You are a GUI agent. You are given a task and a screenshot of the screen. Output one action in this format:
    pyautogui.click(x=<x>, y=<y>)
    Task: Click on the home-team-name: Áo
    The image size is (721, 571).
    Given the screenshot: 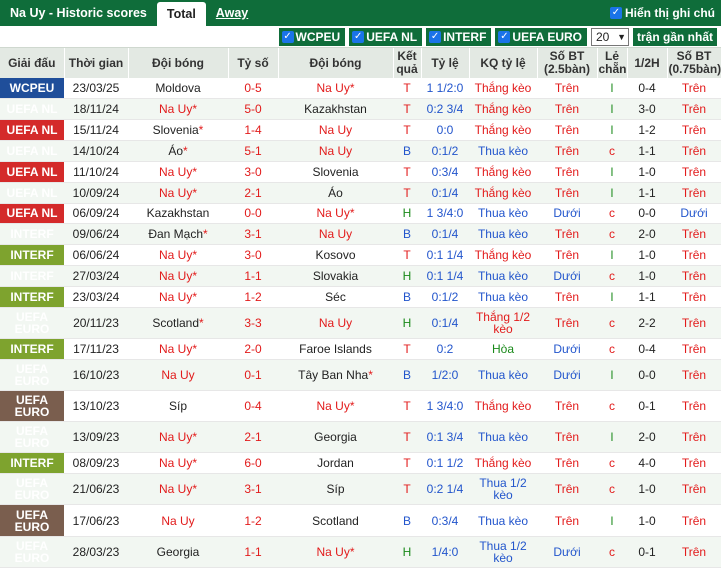 What is the action you would take?
    pyautogui.click(x=175, y=151)
    